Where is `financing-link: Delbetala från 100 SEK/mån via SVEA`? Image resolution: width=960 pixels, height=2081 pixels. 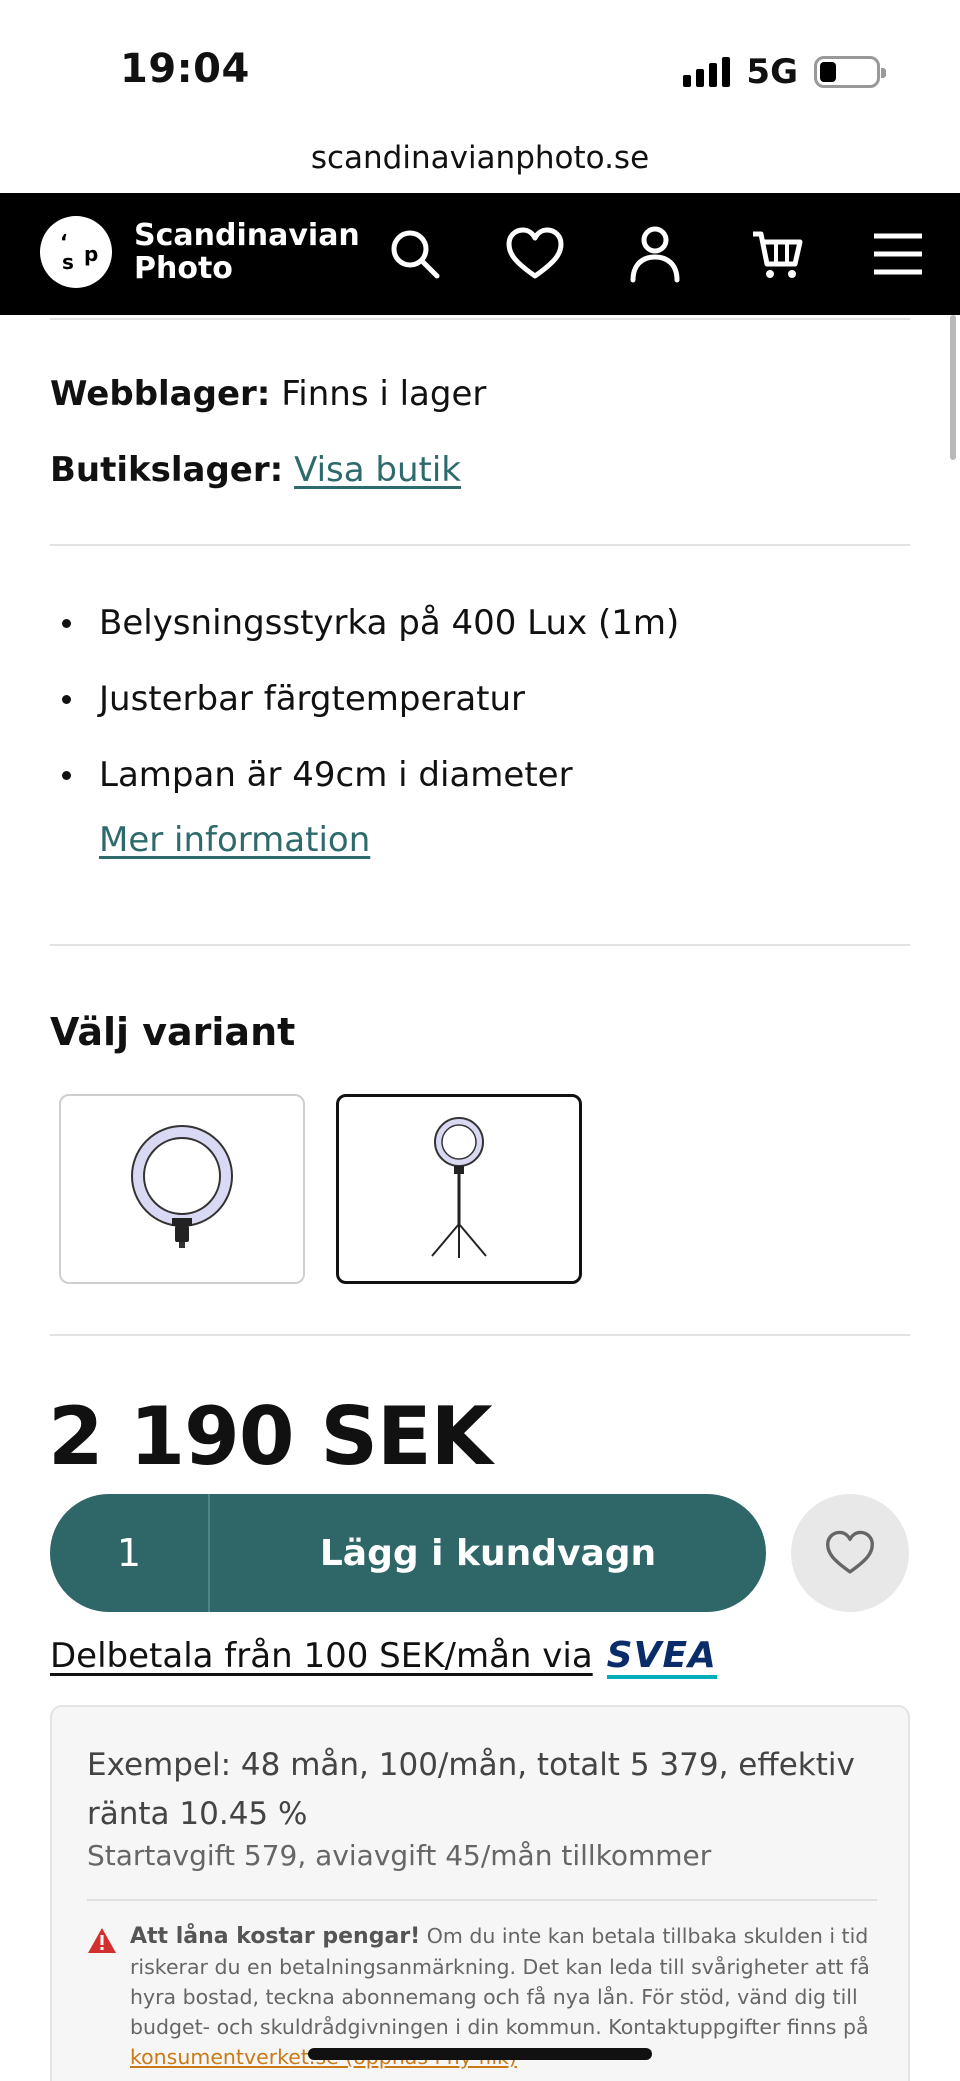
financing-link: Delbetala från 100 SEK/mån via SVEA is located at coordinates (384, 1657).